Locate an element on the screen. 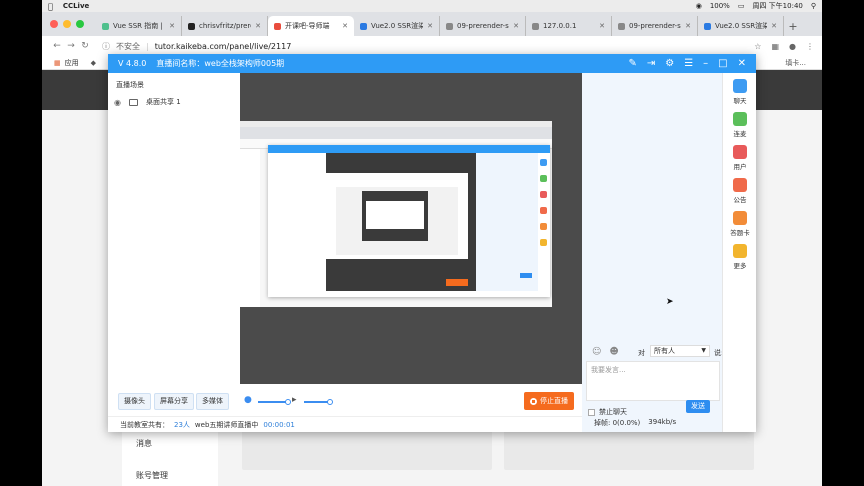 The width and height of the screenshot is (864, 486). exit-icon: ⇥ is located at coordinates (651, 63).